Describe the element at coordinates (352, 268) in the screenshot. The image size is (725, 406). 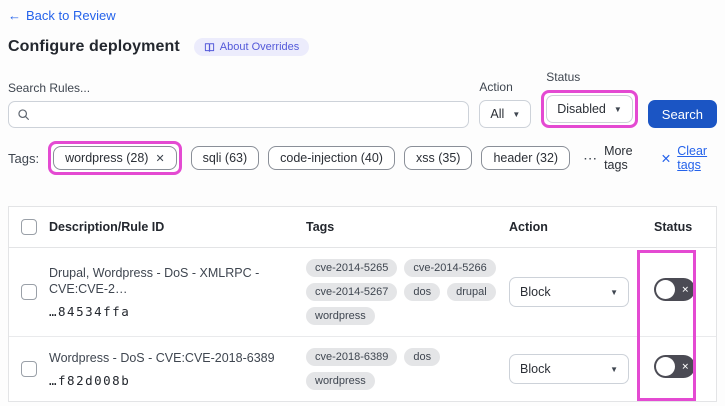
I see `tag-pill: cve-2014-5265` at that location.